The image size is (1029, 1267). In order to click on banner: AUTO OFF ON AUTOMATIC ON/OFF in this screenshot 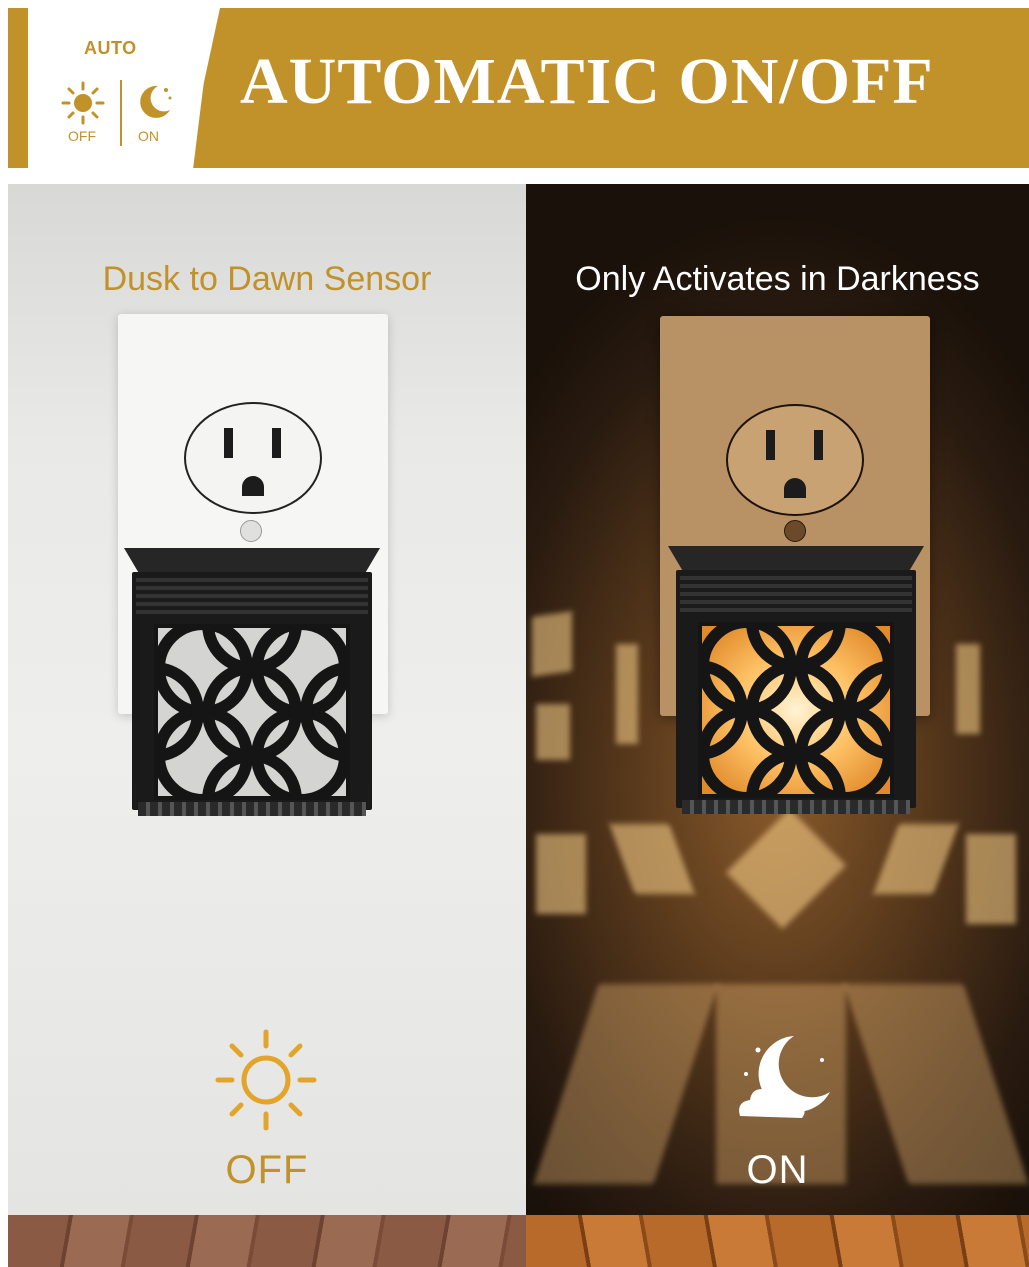, I will do `click(518, 88)`.